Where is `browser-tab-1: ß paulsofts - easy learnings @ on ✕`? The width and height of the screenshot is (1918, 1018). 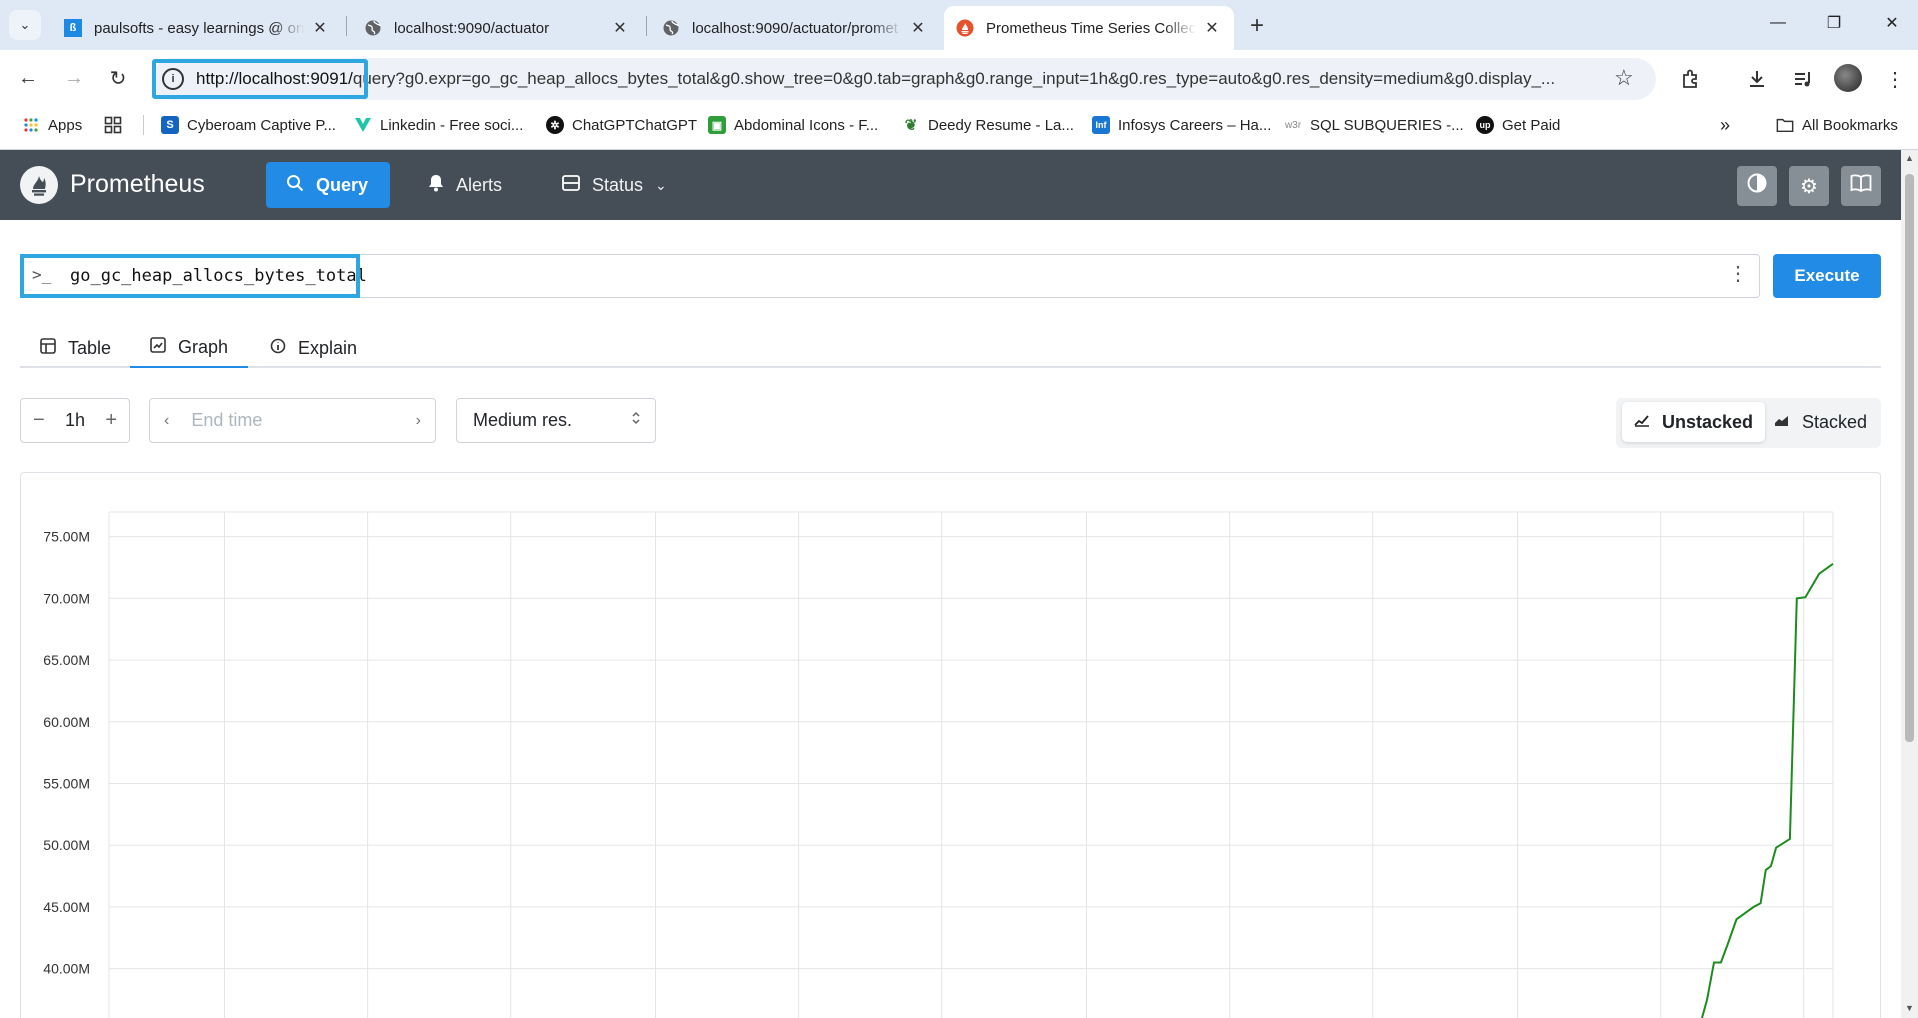 browser-tab-1: ß paulsofts - easy learnings @ on ✕ is located at coordinates (197, 28).